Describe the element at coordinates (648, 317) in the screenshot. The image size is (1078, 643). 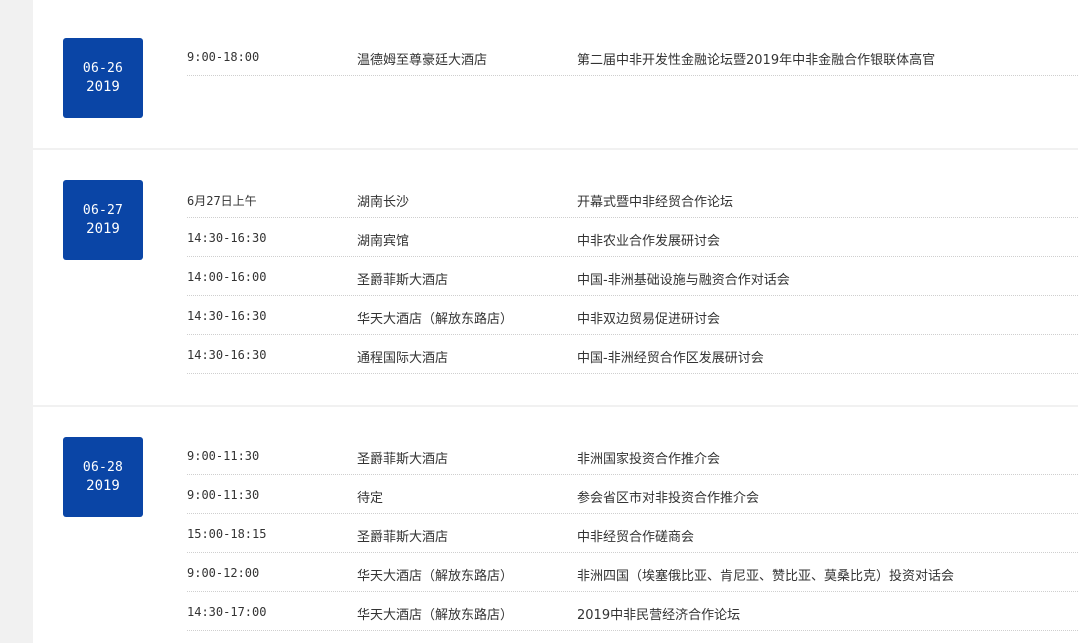
I see `event-title: 中非双边贸易促进研讨会` at that location.